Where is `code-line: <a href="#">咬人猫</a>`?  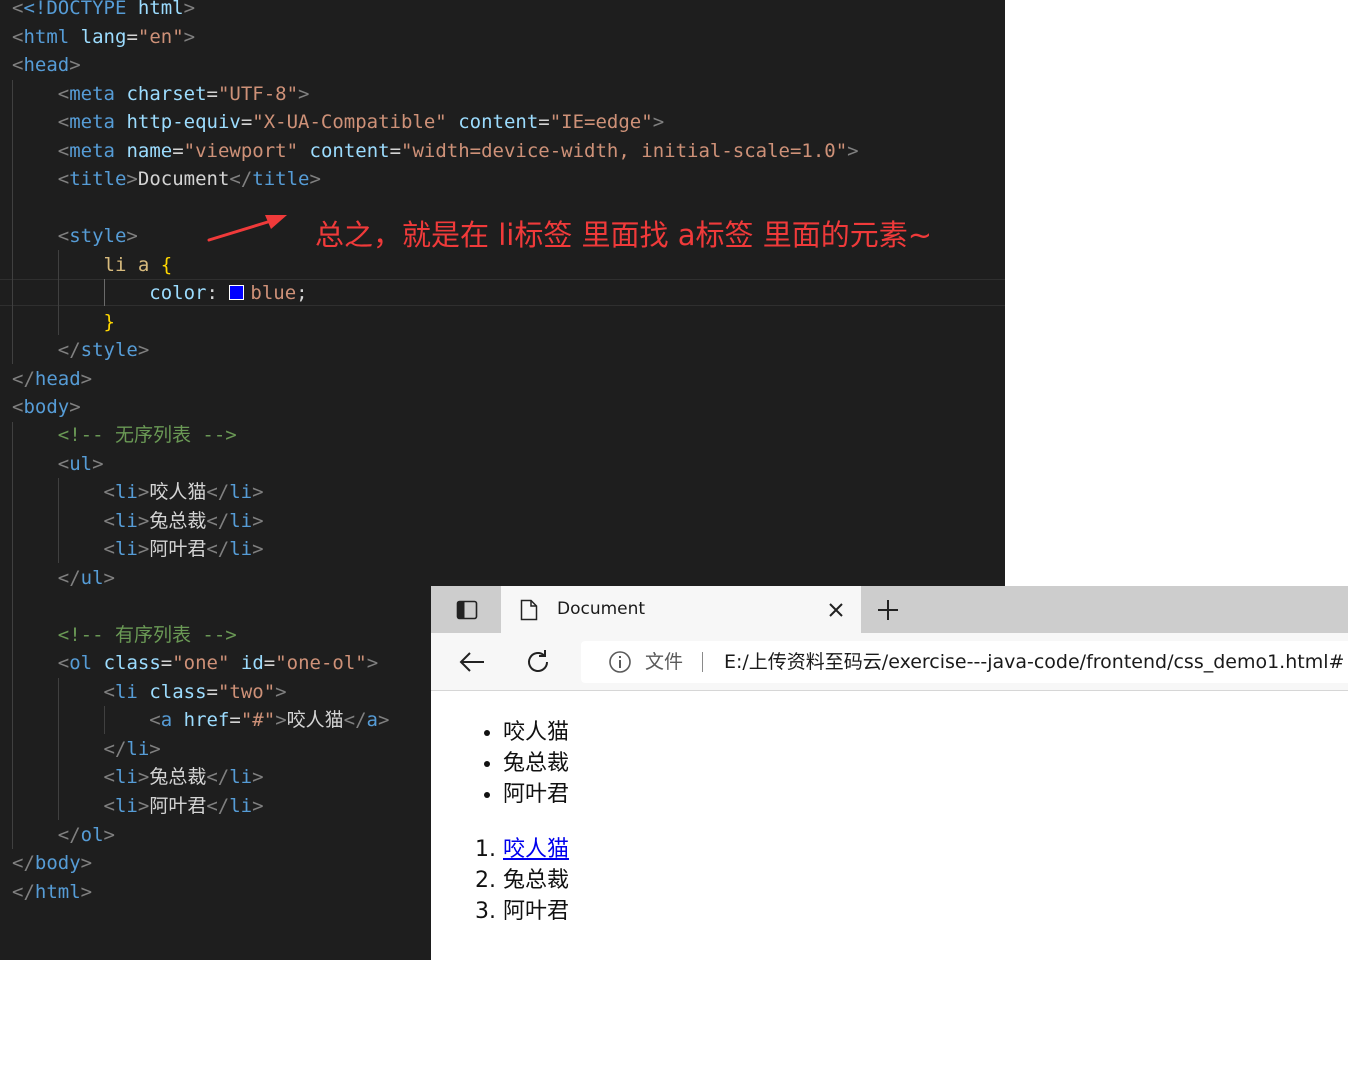 code-line: <a href="#">咬人猫</a> is located at coordinates (200, 720).